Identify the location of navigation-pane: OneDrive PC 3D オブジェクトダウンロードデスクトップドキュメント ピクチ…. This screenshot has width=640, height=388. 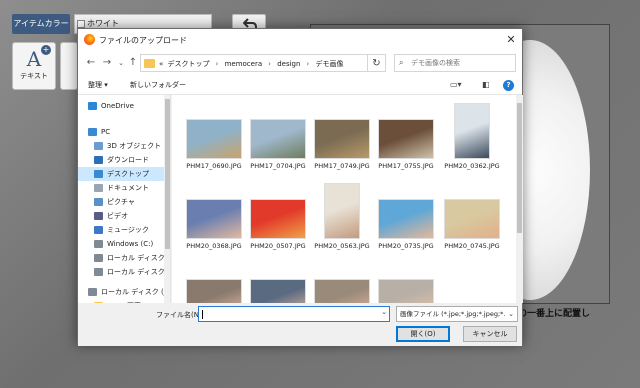
(124, 199).